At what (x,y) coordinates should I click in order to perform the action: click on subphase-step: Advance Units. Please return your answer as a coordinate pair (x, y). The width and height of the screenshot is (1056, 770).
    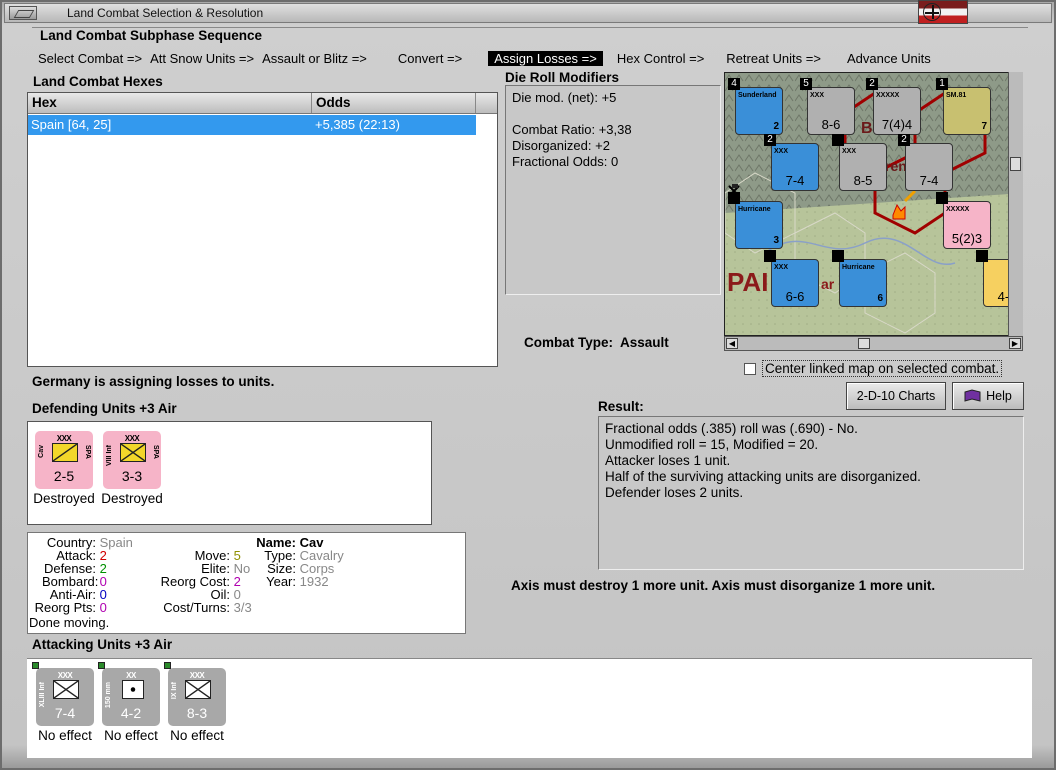
    Looking at the image, I should click on (889, 58).